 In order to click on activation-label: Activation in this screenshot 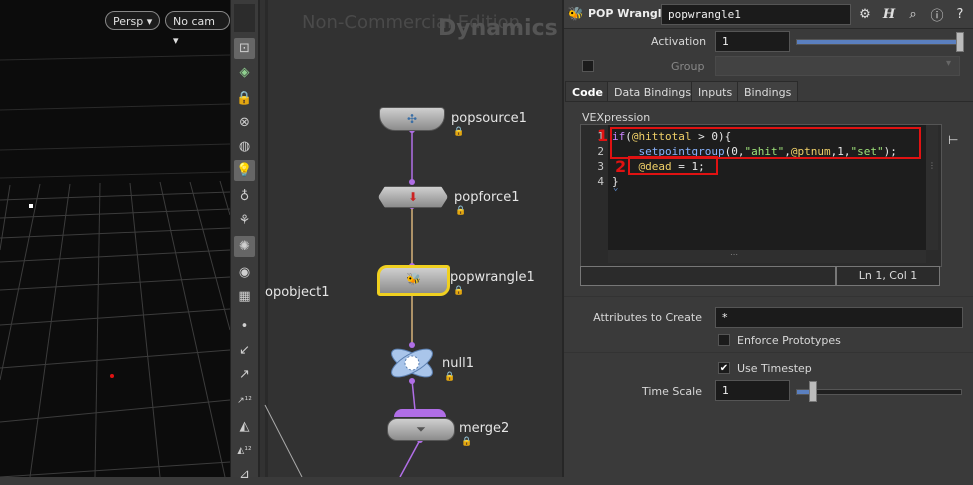, I will do `click(679, 41)`.